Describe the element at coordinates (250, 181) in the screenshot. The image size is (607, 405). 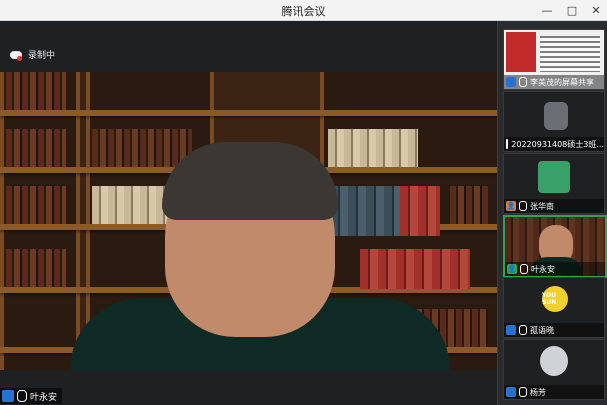
I see `speaker-hair` at that location.